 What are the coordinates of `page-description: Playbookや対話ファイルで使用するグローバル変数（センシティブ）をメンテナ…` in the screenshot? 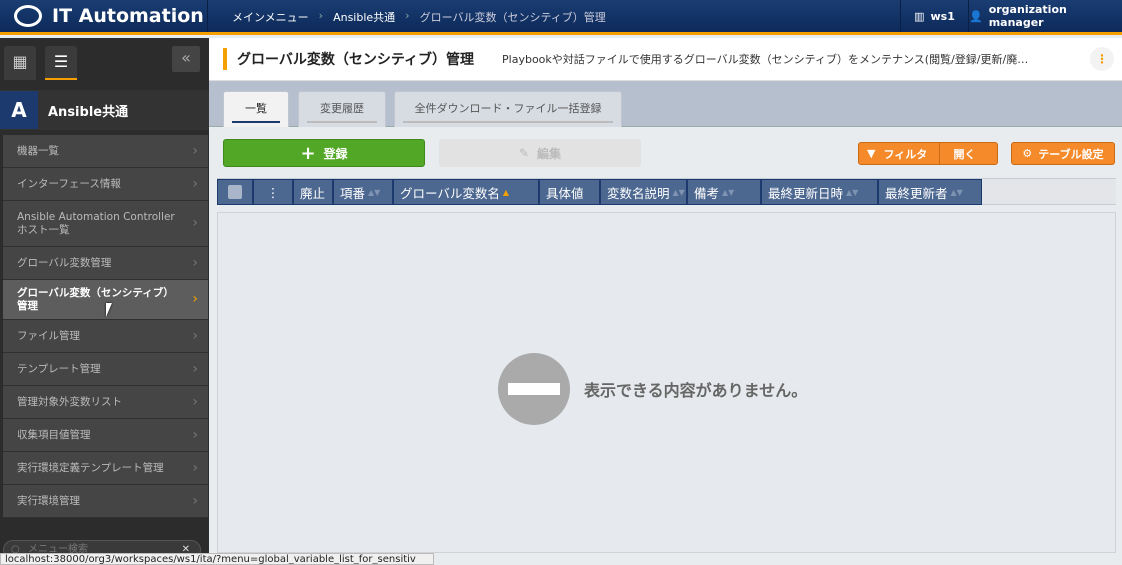 It's located at (765, 59).